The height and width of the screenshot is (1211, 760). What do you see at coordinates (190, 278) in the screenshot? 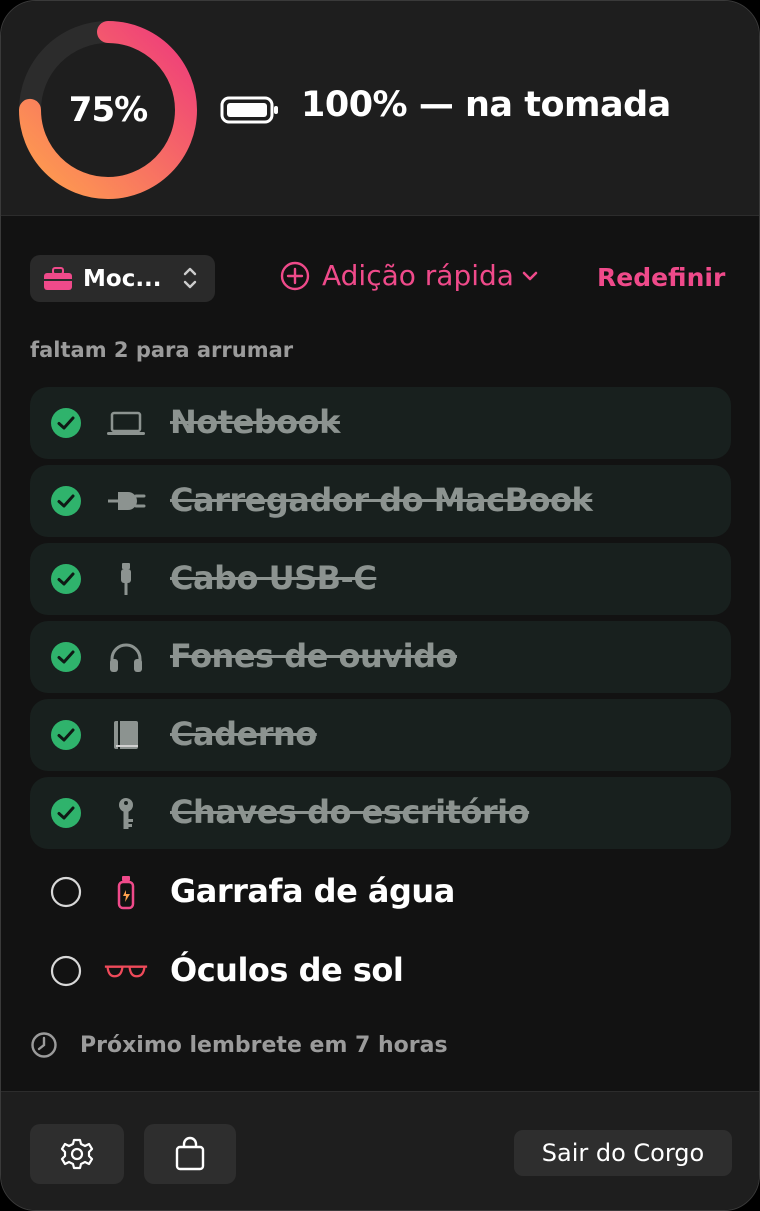
I see `chevron-updown-icon` at bounding box center [190, 278].